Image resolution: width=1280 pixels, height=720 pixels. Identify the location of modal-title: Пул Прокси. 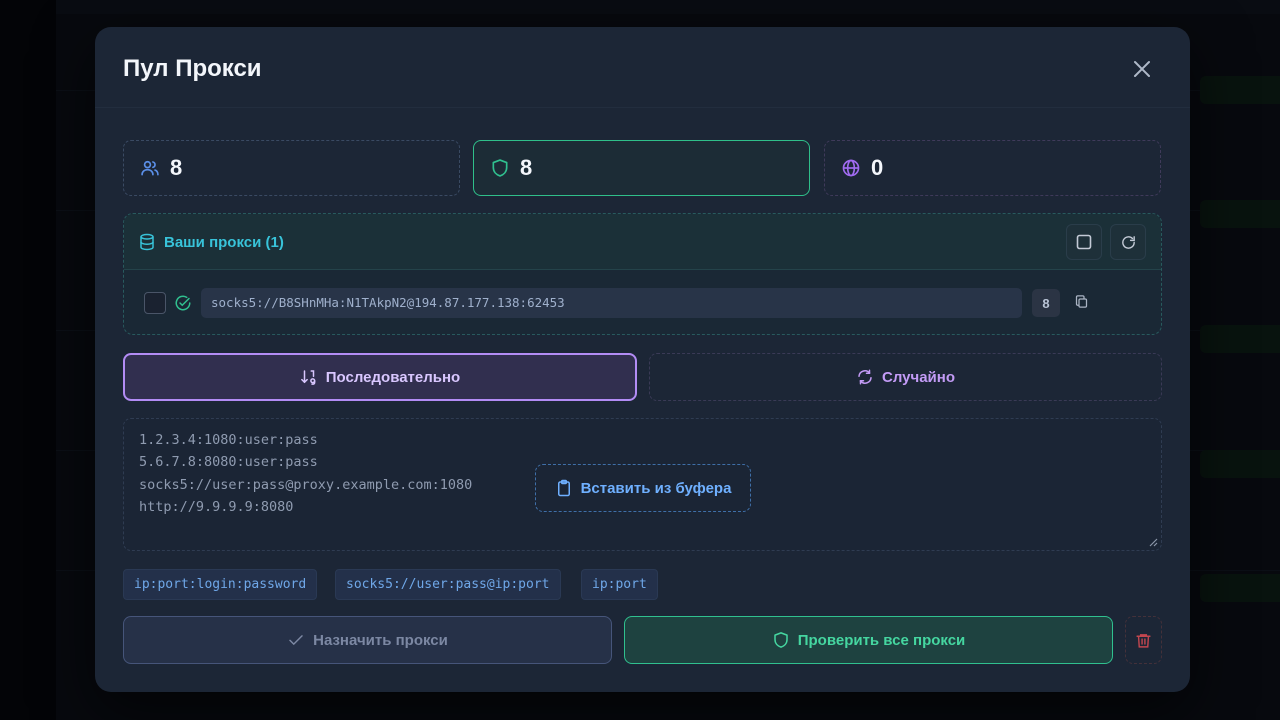
(192, 68).